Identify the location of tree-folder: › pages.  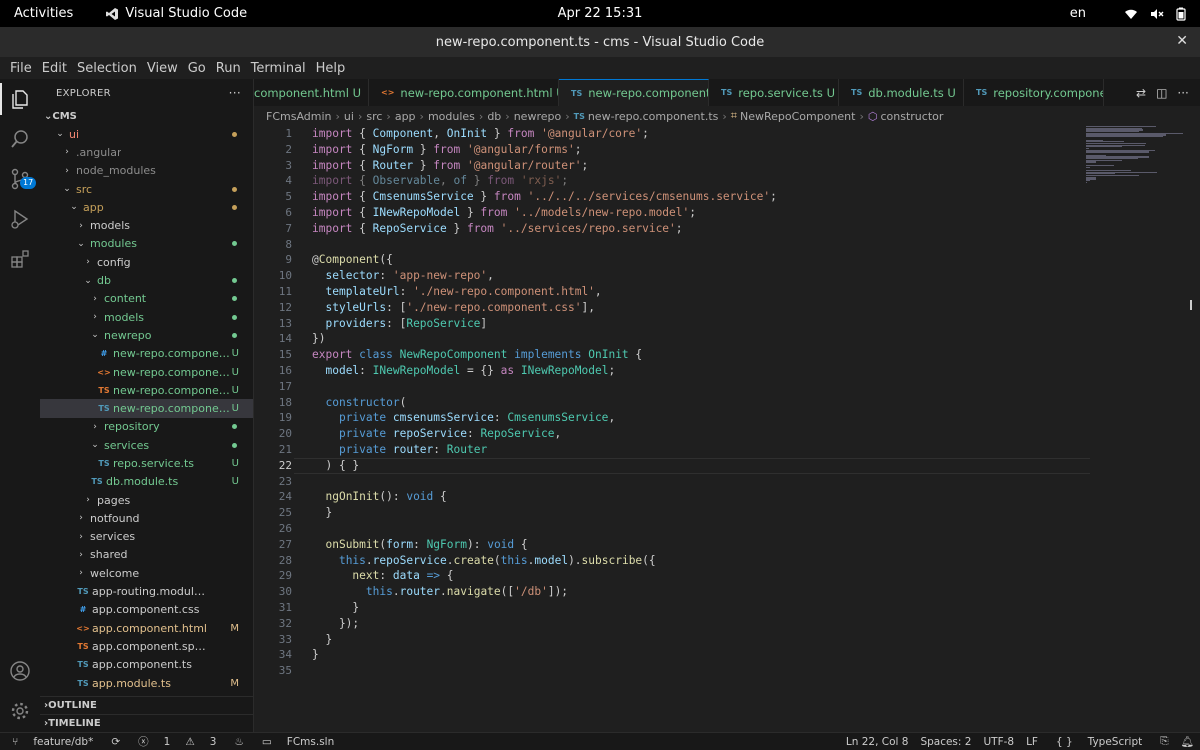
(146, 500).